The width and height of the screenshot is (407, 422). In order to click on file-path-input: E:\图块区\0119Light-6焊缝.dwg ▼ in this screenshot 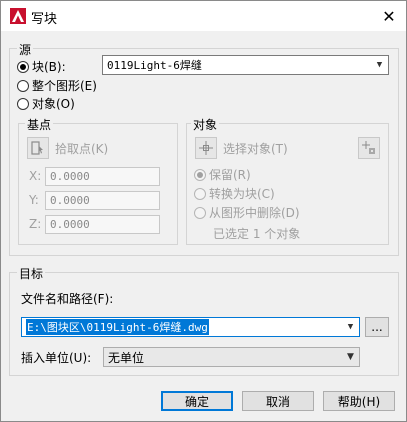, I will do `click(190, 327)`.